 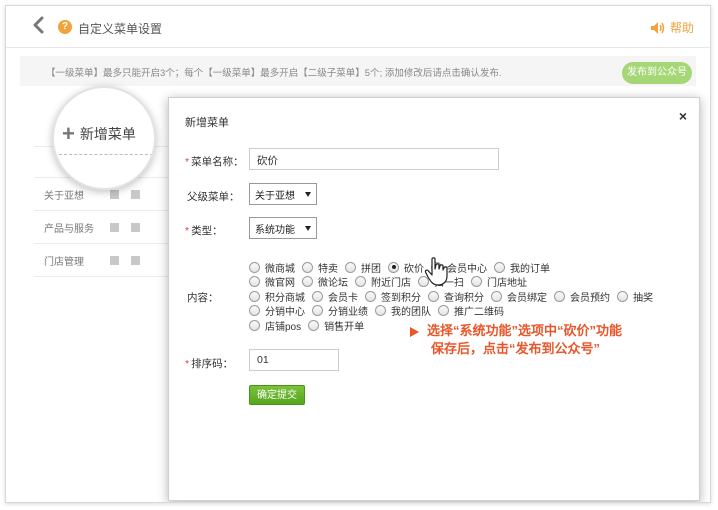 What do you see at coordinates (464, 298) in the screenshot?
I see `radio-label: 查询积分` at bounding box center [464, 298].